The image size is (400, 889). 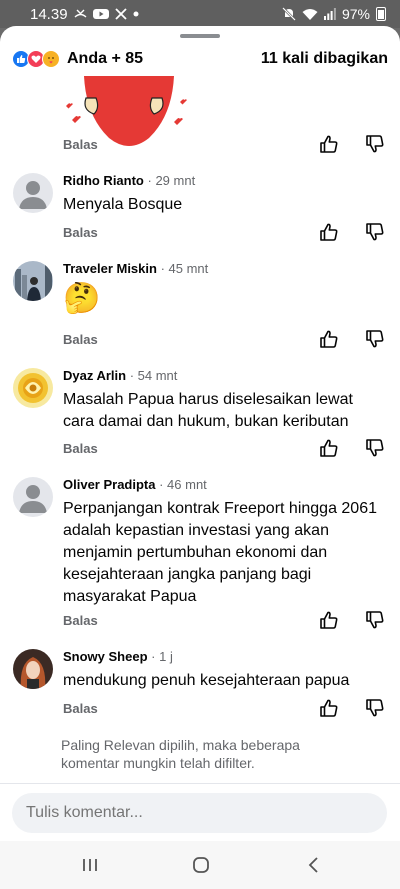 I want to click on commenter-name: Traveler Miskin, so click(x=110, y=268).